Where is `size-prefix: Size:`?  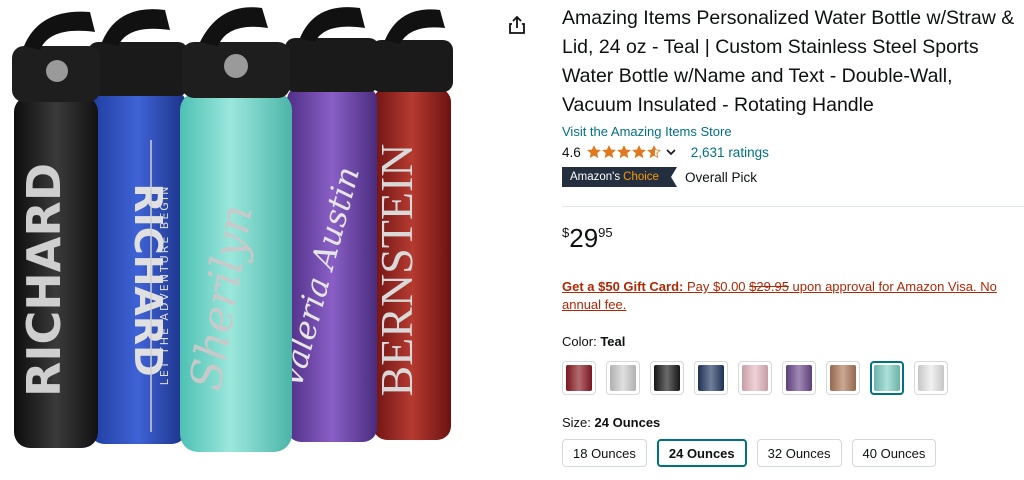 size-prefix: Size: is located at coordinates (576, 422).